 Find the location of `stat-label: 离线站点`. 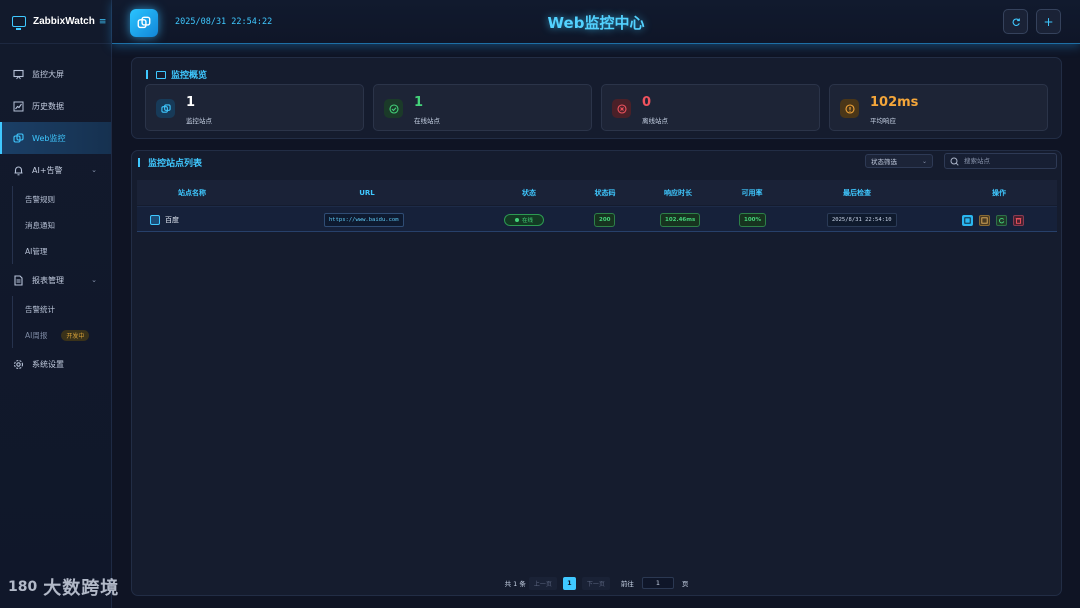

stat-label: 离线站点 is located at coordinates (655, 121).